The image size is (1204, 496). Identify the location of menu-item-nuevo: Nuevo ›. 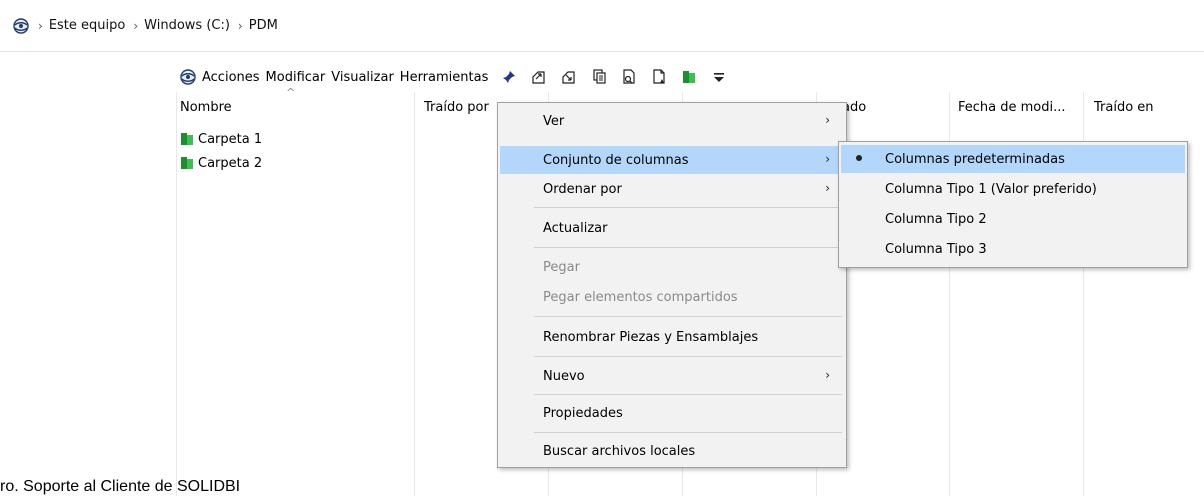
(672, 376).